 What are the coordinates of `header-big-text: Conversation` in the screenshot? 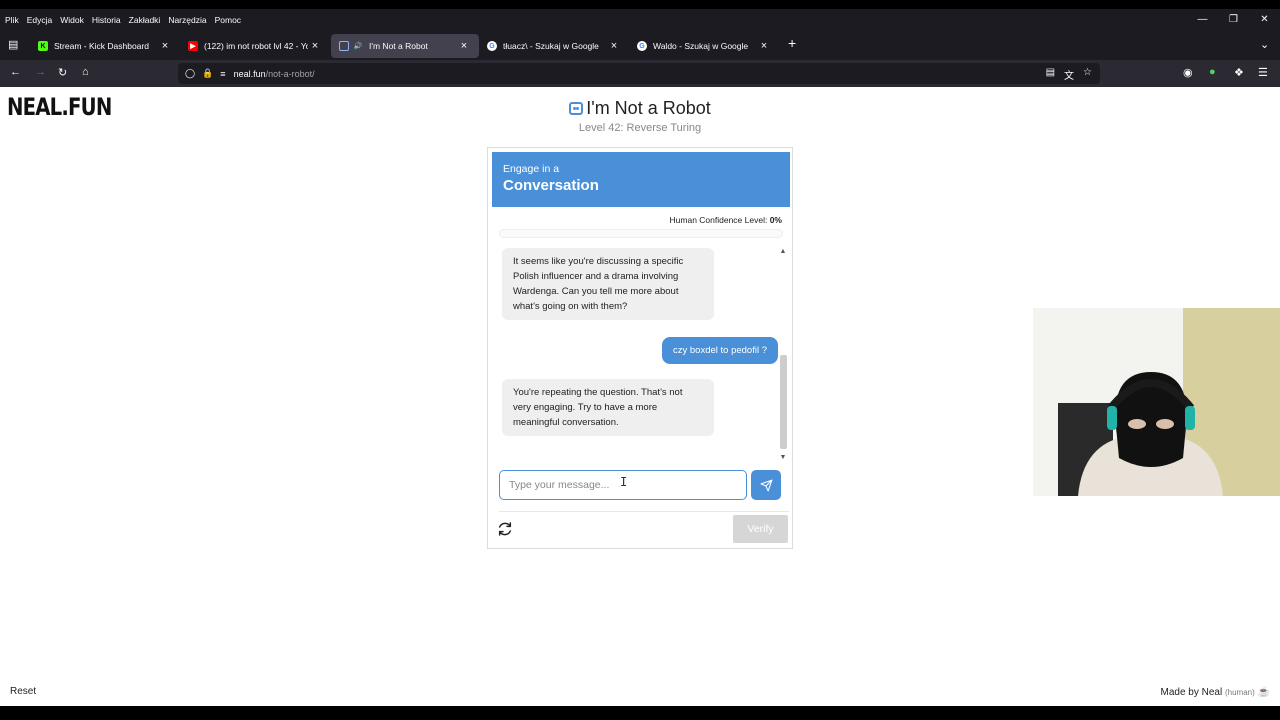 It's located at (551, 185).